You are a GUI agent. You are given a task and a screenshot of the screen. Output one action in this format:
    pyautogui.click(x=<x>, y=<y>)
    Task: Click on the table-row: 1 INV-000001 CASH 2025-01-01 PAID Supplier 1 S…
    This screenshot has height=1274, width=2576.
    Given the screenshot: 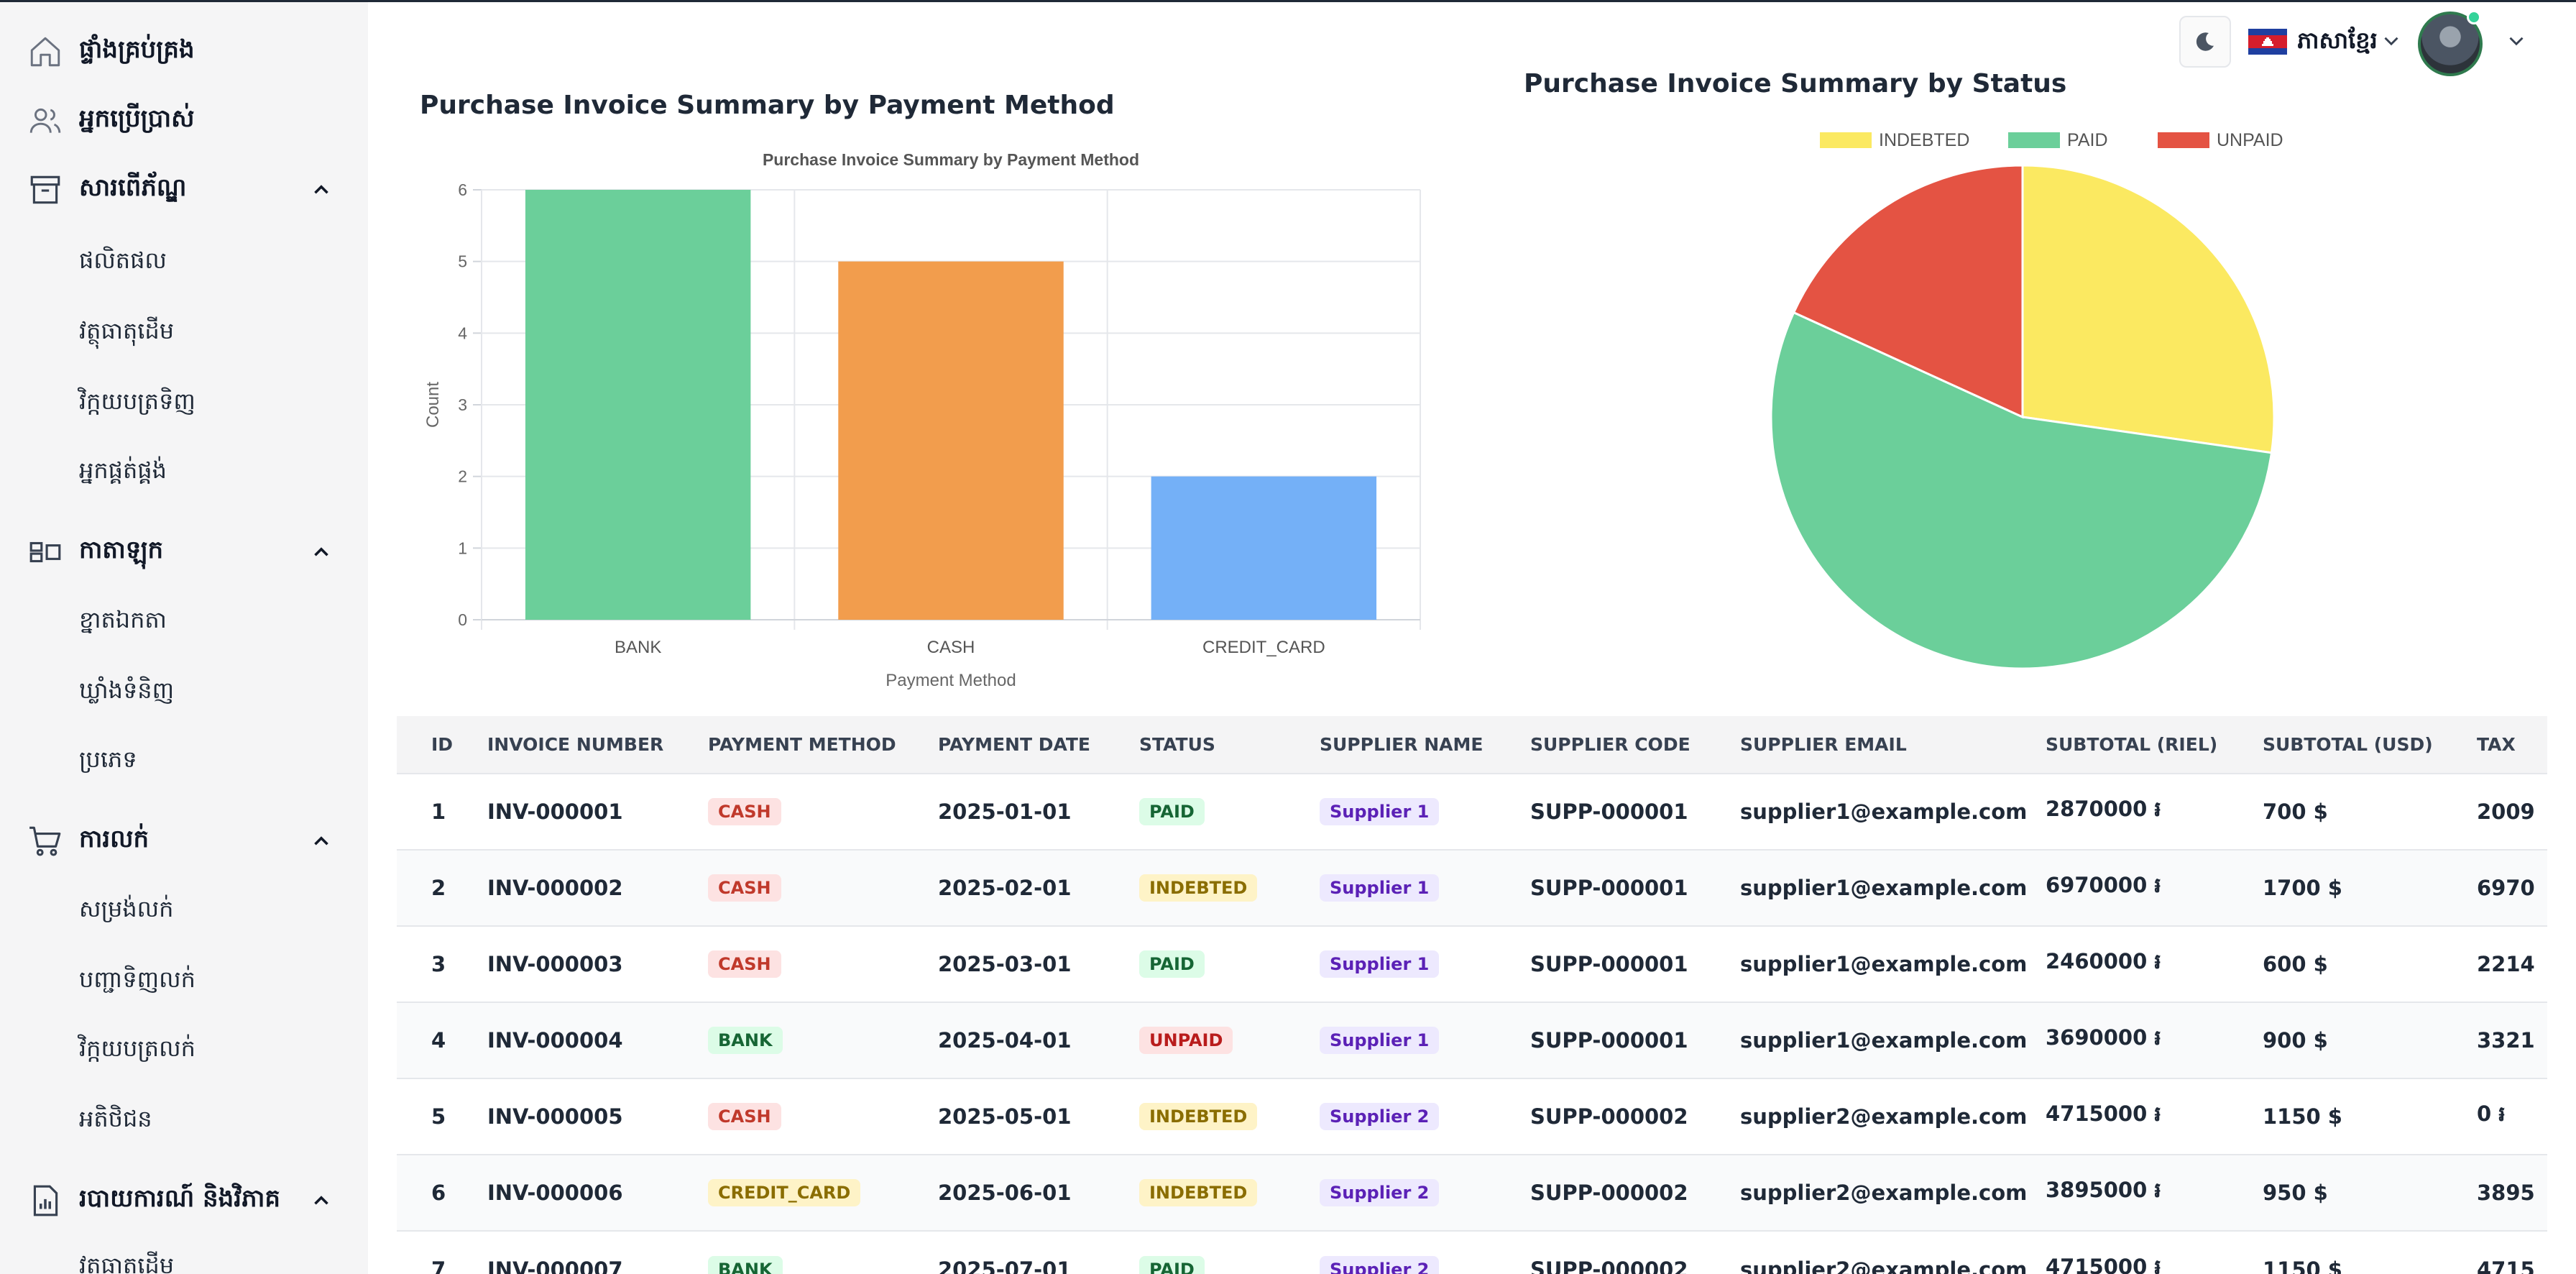 What is the action you would take?
    pyautogui.click(x=1472, y=812)
    